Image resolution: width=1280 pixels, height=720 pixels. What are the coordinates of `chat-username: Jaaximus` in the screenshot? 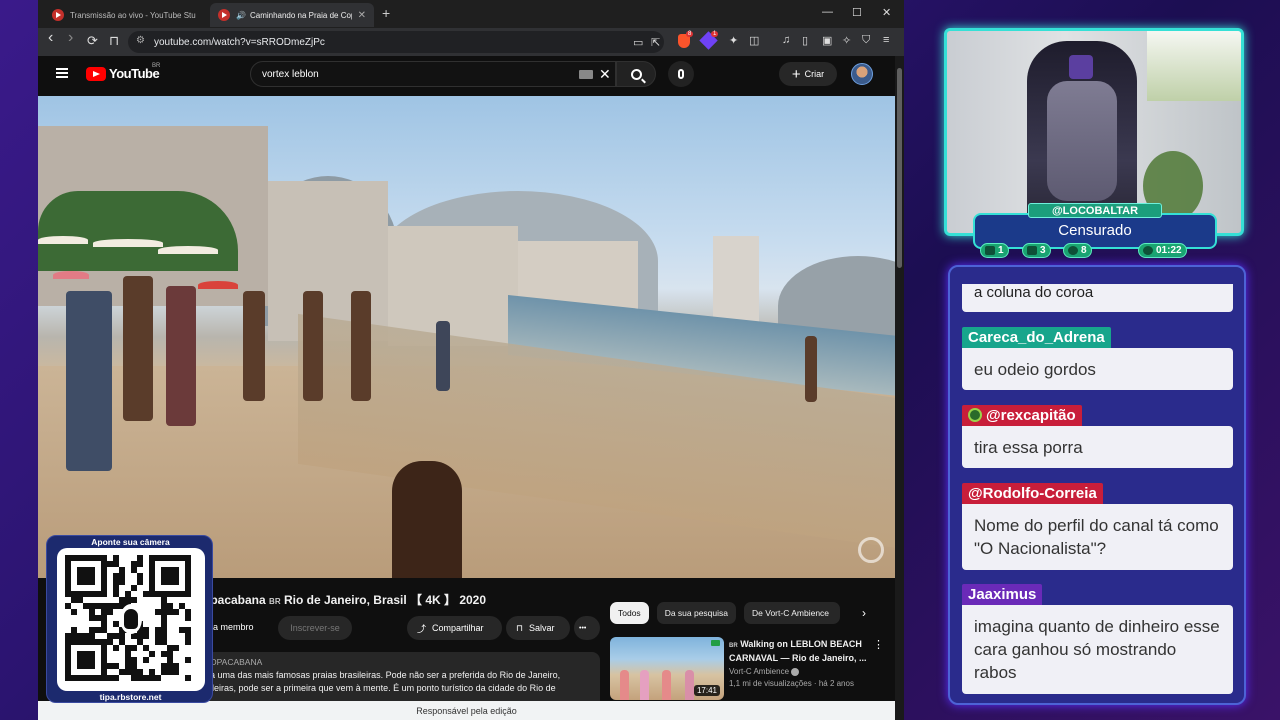 It's located at (1002, 595).